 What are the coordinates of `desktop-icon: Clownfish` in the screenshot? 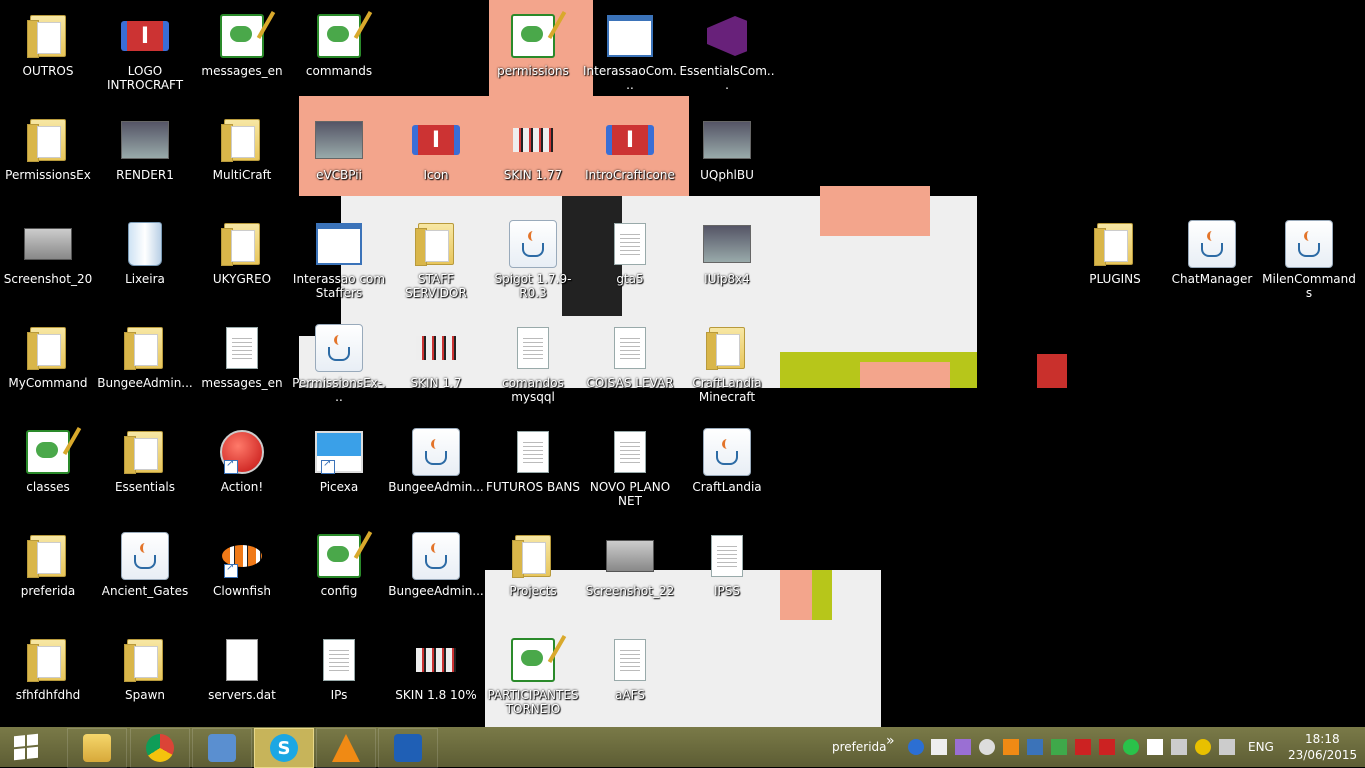 It's located at (242, 574).